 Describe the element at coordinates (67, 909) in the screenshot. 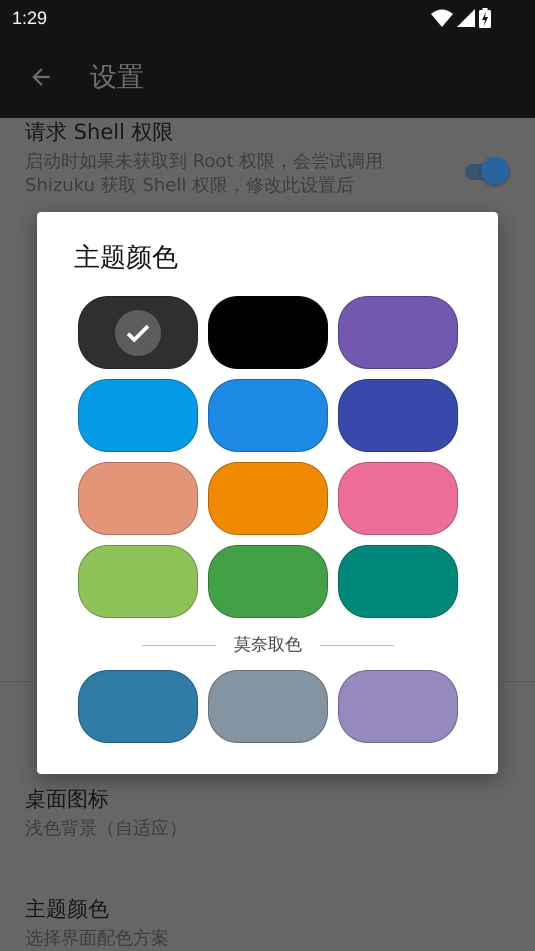

I see `setting-title: 主题颜色` at that location.